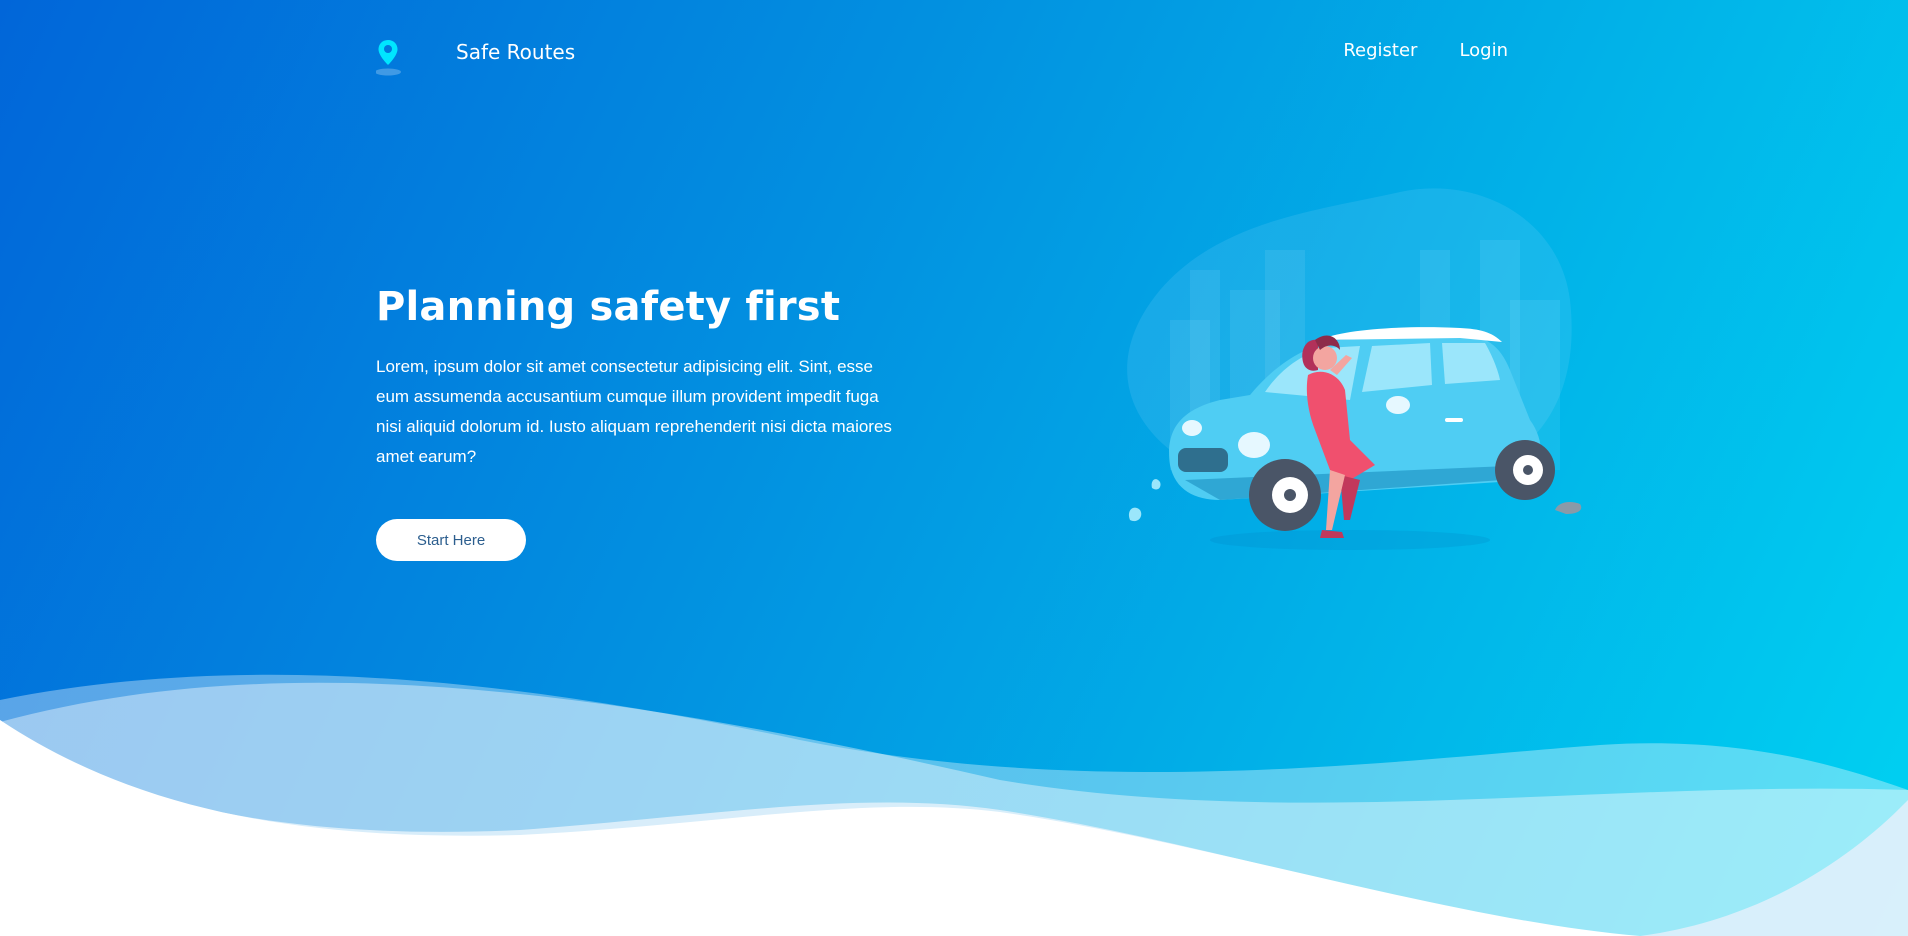 This screenshot has height=936, width=1908. What do you see at coordinates (1380, 50) in the screenshot?
I see `register-link: Register` at bounding box center [1380, 50].